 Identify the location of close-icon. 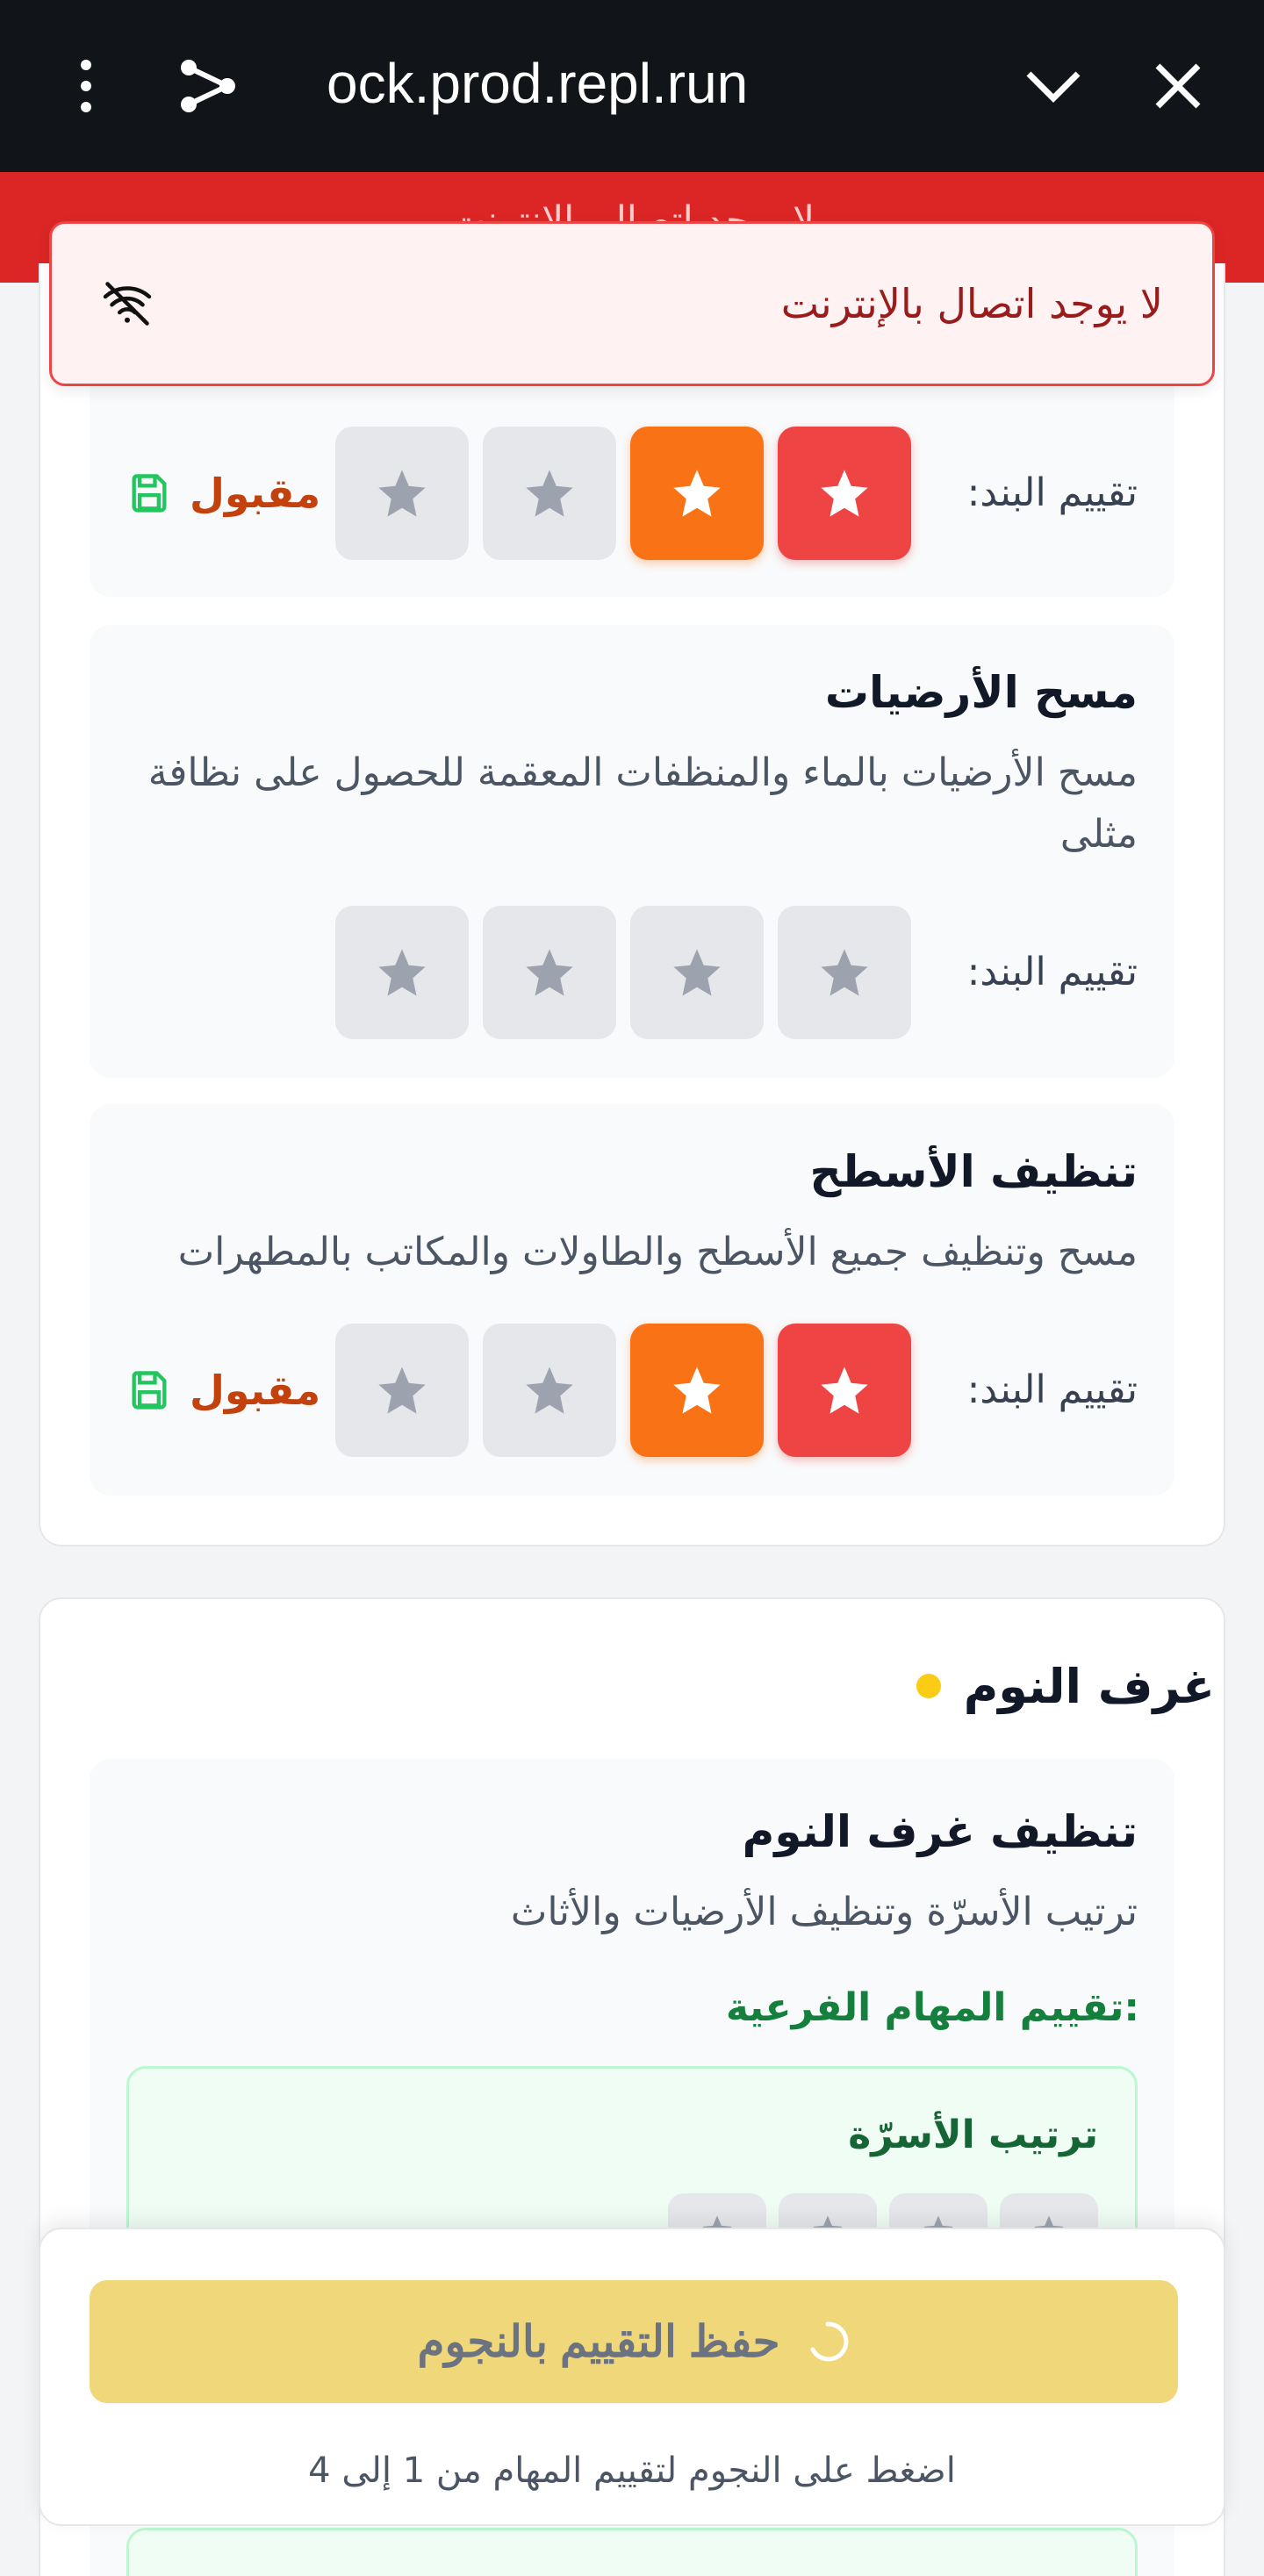
(1178, 86).